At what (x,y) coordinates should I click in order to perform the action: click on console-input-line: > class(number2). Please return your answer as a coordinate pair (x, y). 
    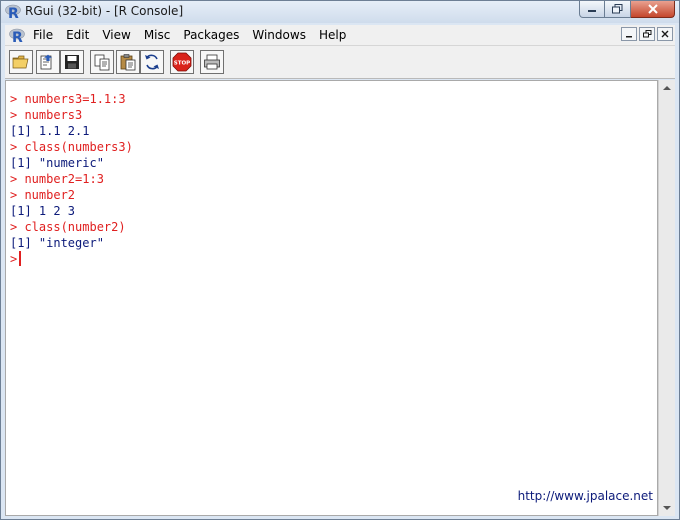
    Looking at the image, I should click on (68, 227).